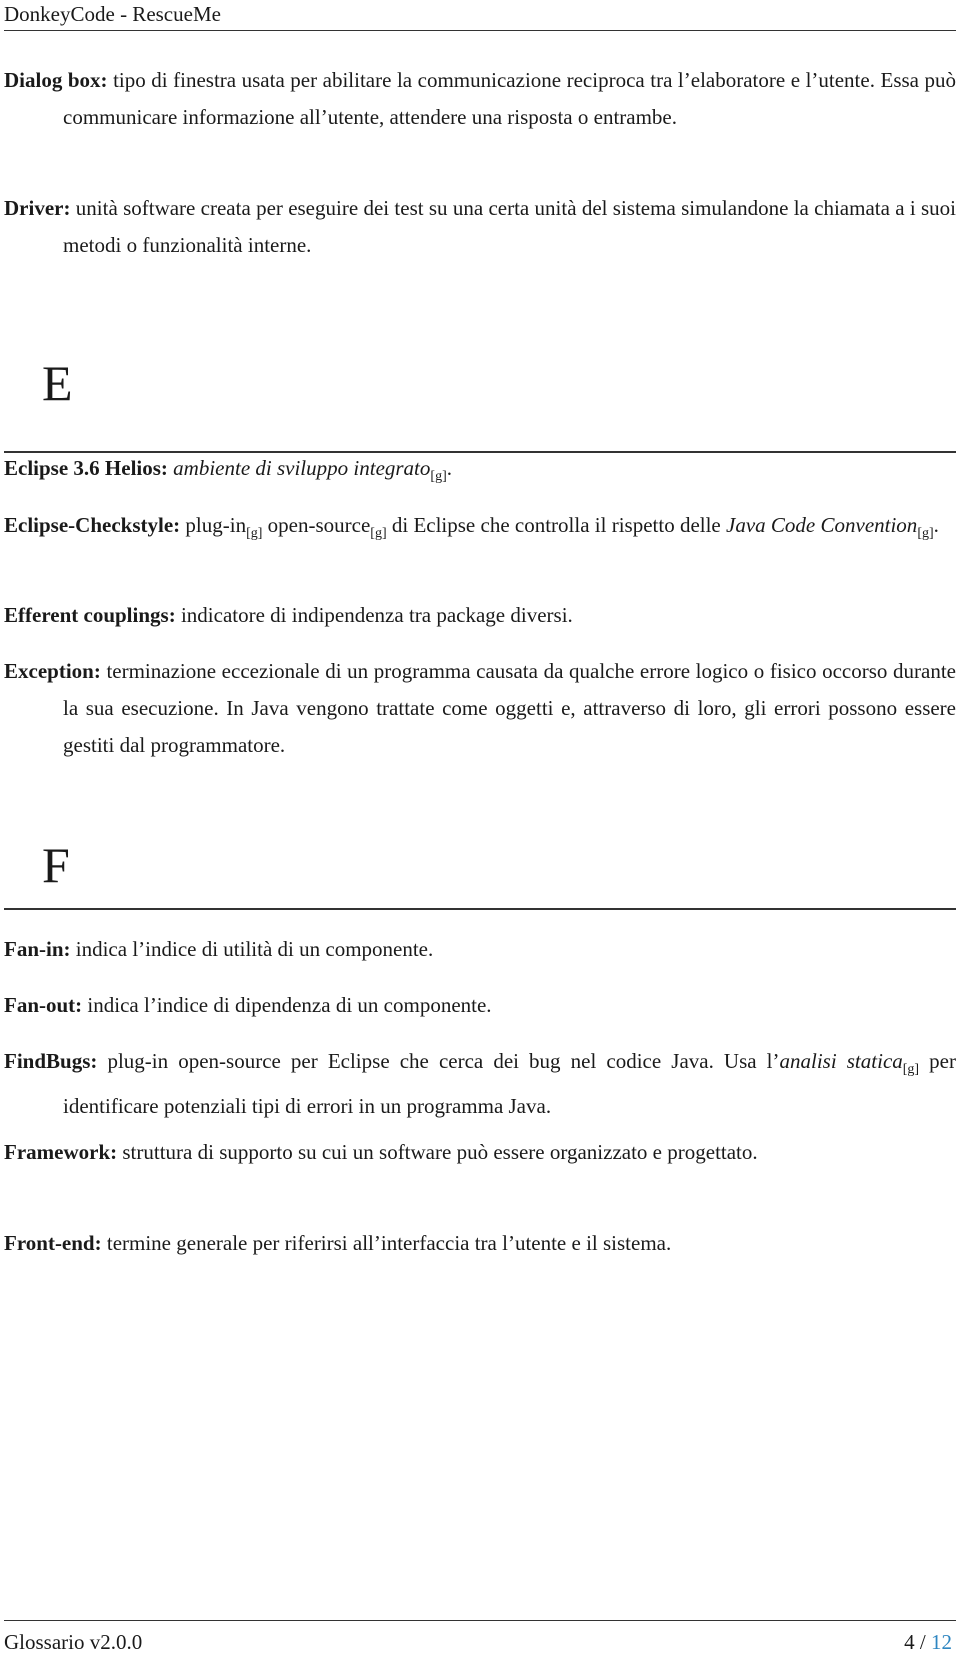  I want to click on entry-term: Eclipse-Checkstyle:, so click(92, 525).